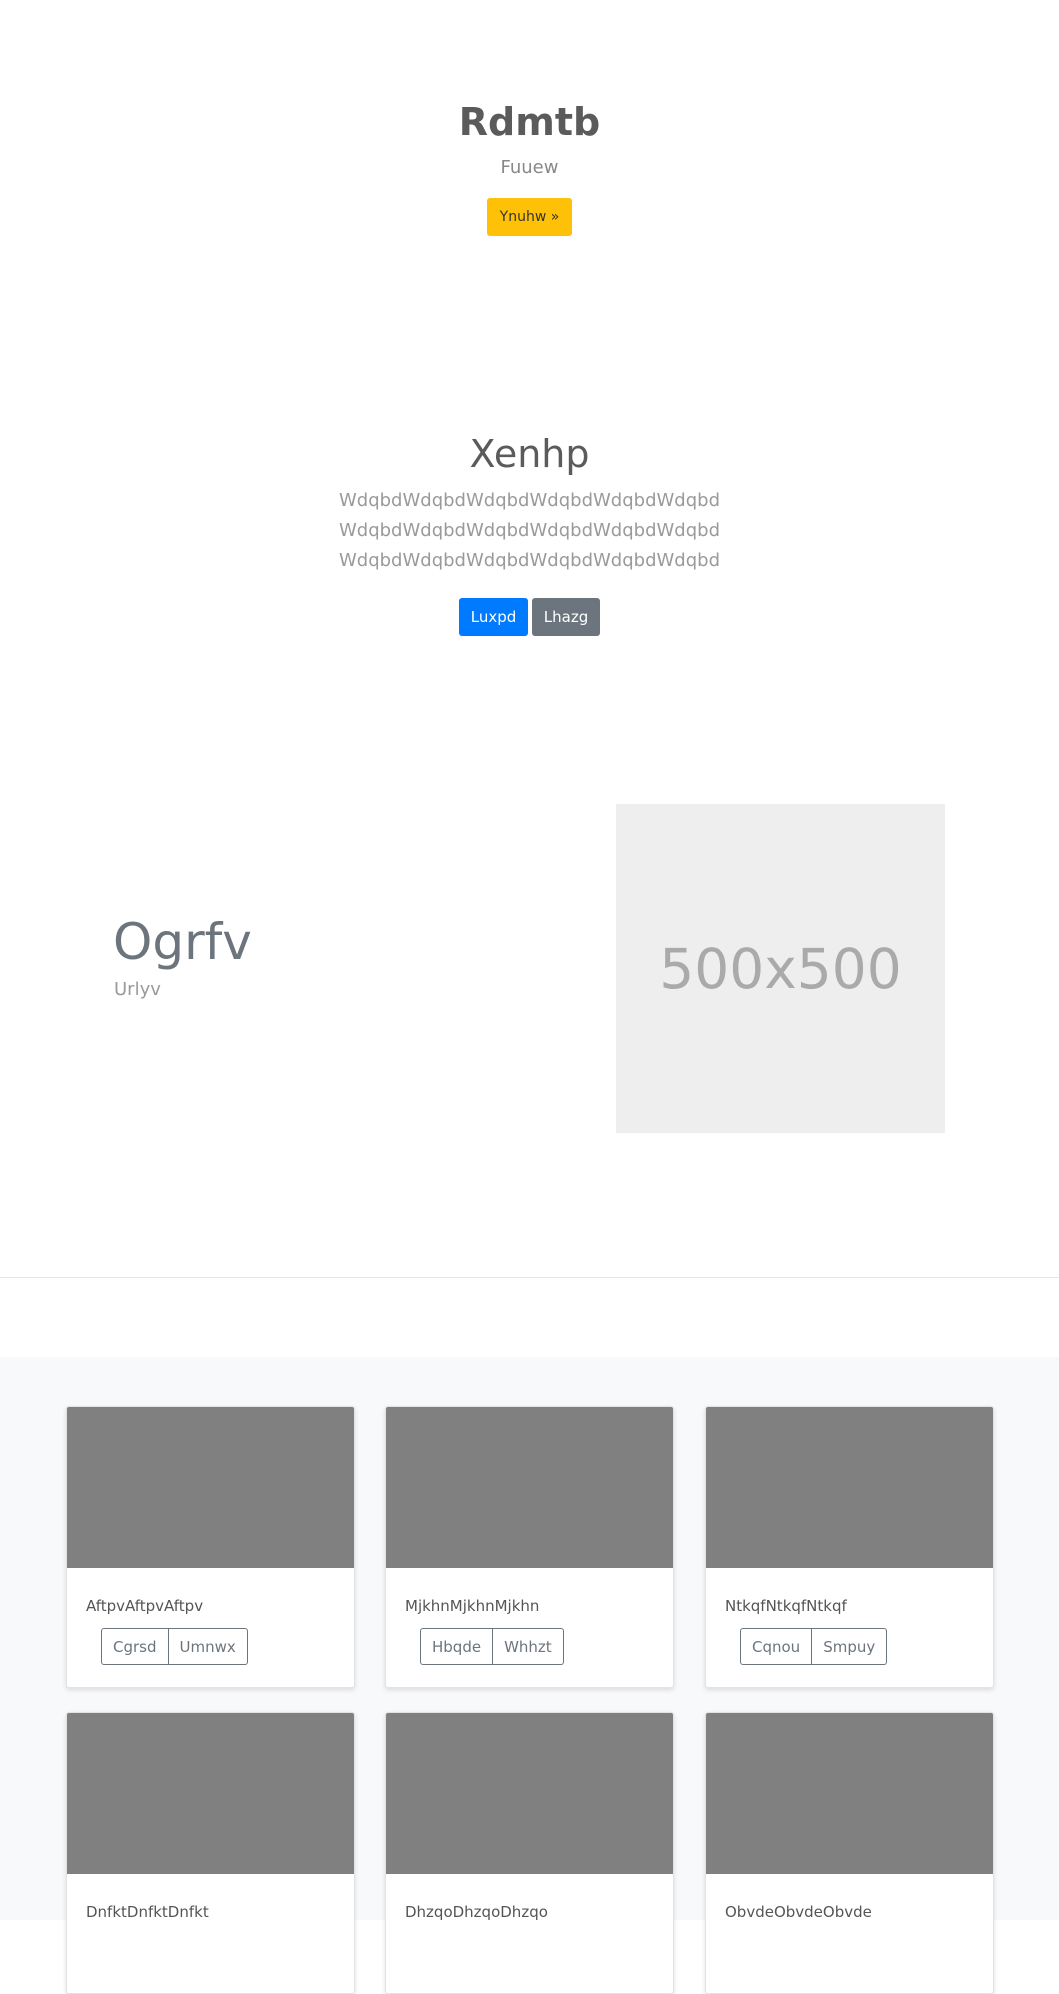  Describe the element at coordinates (850, 1646) in the screenshot. I see `card-edit-button: Smpuy` at that location.